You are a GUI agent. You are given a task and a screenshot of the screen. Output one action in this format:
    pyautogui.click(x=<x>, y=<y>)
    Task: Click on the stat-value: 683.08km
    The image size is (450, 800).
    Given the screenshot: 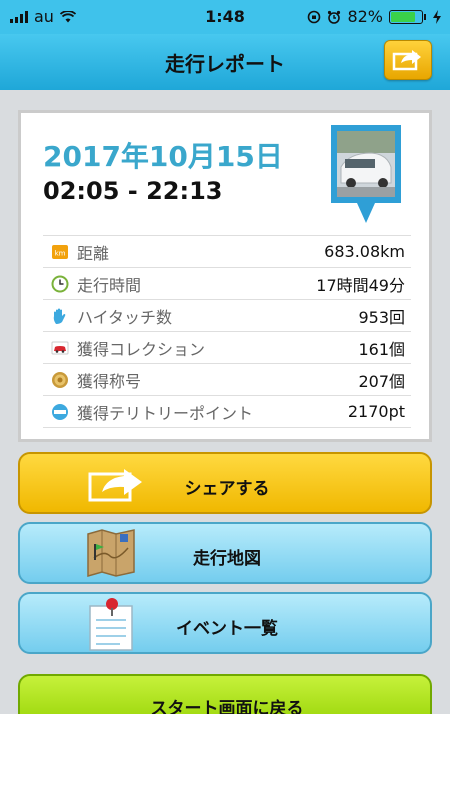 What is the action you would take?
    pyautogui.click(x=364, y=251)
    